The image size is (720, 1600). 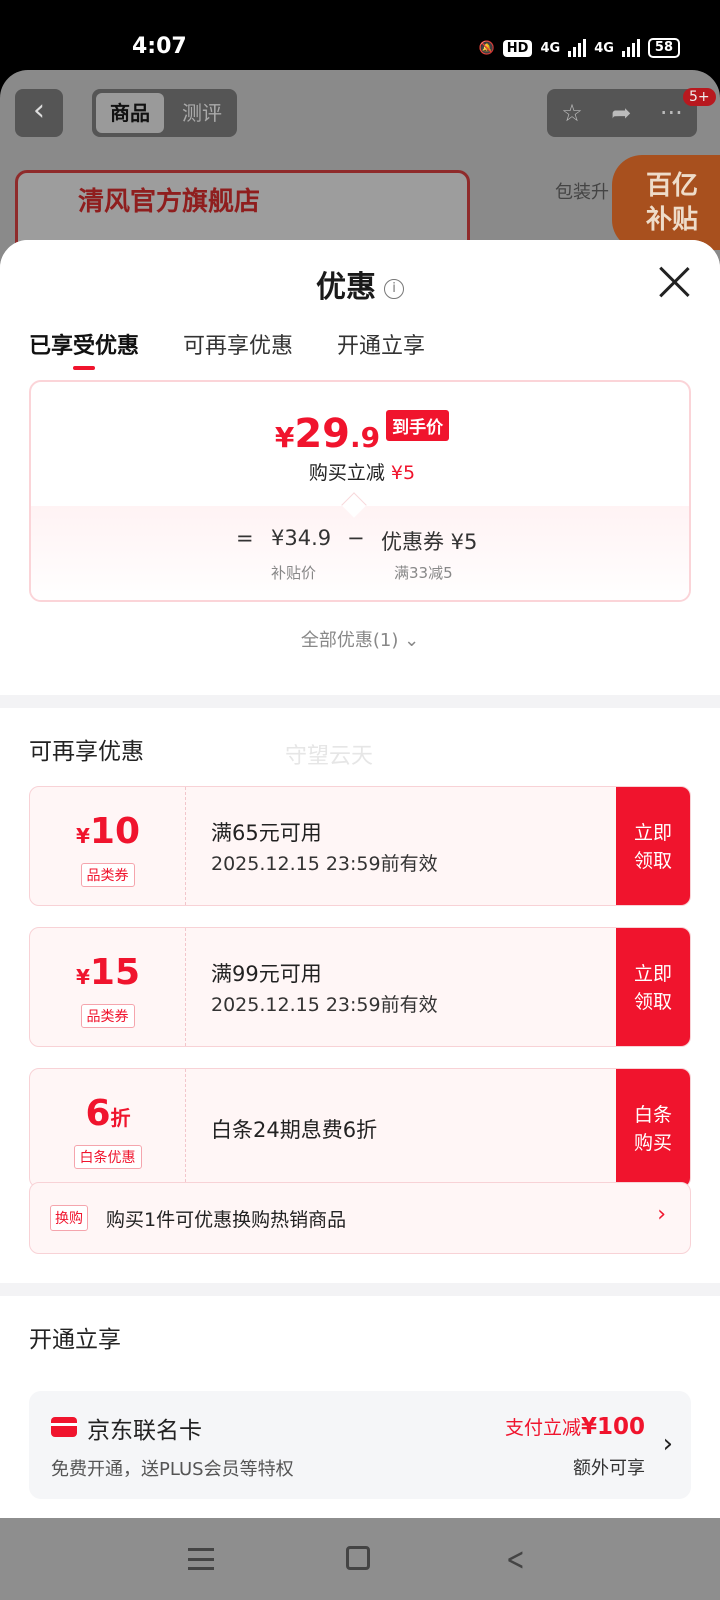 I want to click on system-nav-bar: <, so click(x=360, y=1559).